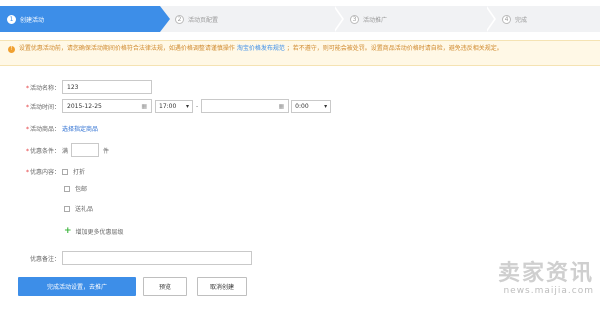  I want to click on step-arrow, so click(165, 19).